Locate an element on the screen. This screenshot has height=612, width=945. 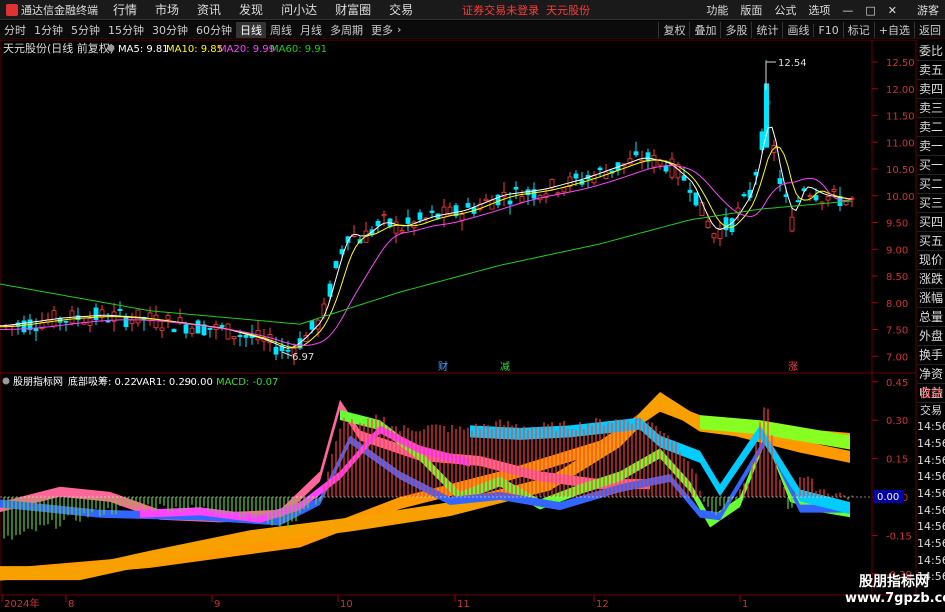
app-title: 通达信金融终端 is located at coordinates (59, 10).